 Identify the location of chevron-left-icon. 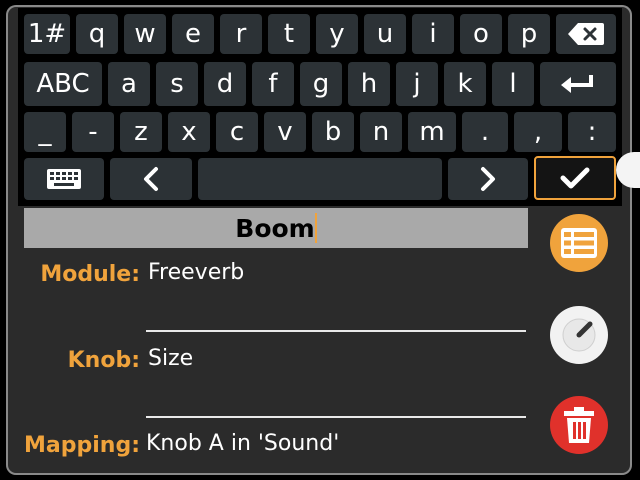
(151, 179).